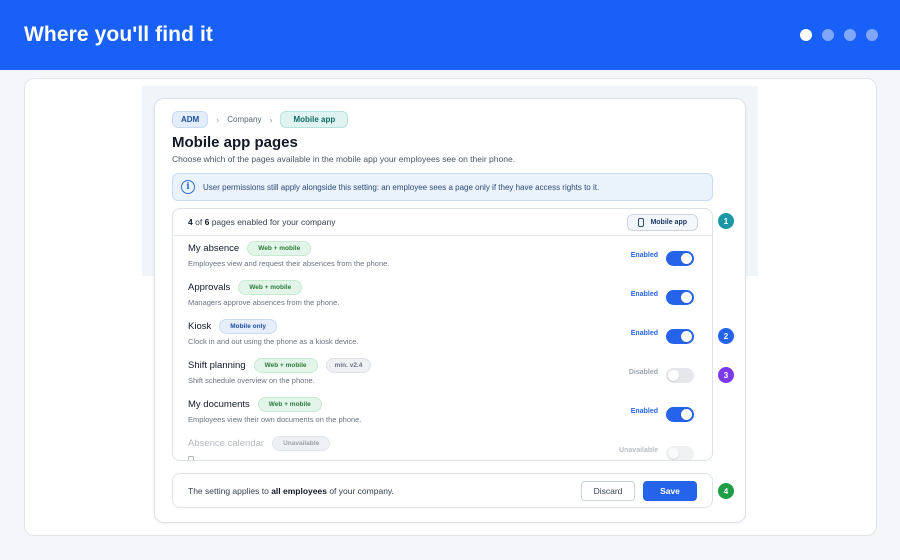 This screenshot has height=560, width=900. What do you see at coordinates (299, 490) in the screenshot?
I see `scope-audience: all employees` at bounding box center [299, 490].